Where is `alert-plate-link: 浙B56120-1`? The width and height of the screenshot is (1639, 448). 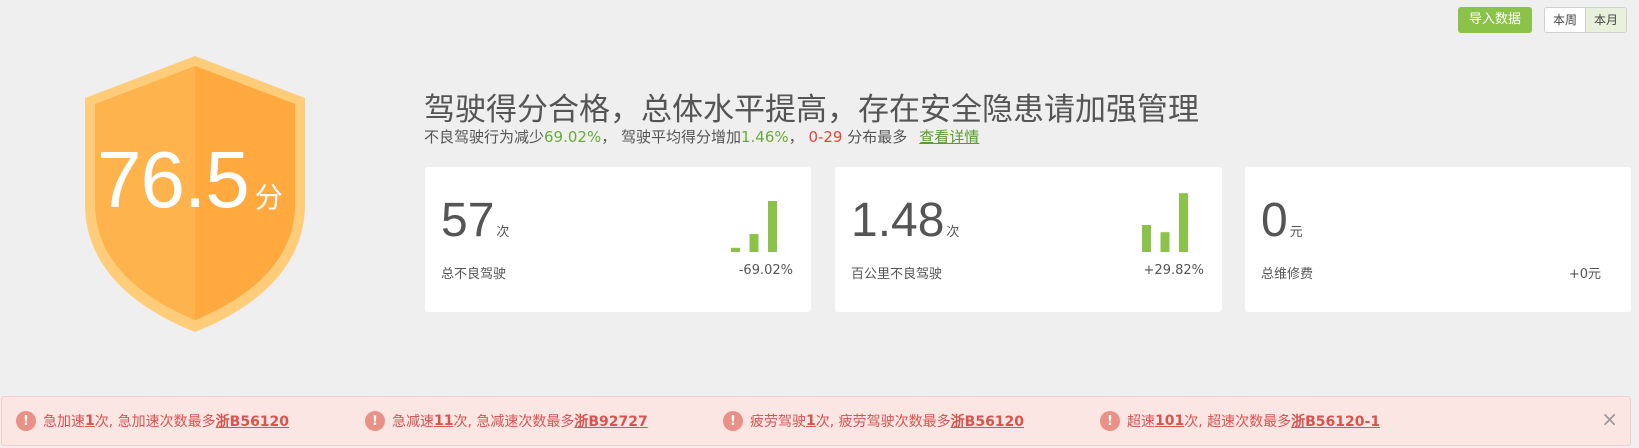
alert-plate-link: 浙B56120-1 is located at coordinates (1335, 421).